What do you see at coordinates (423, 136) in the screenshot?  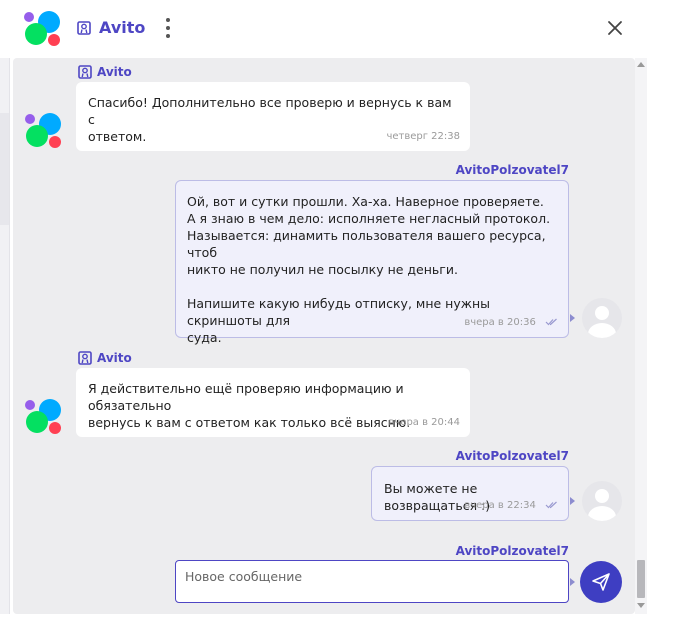 I see `message-time: четверг 22:38` at bounding box center [423, 136].